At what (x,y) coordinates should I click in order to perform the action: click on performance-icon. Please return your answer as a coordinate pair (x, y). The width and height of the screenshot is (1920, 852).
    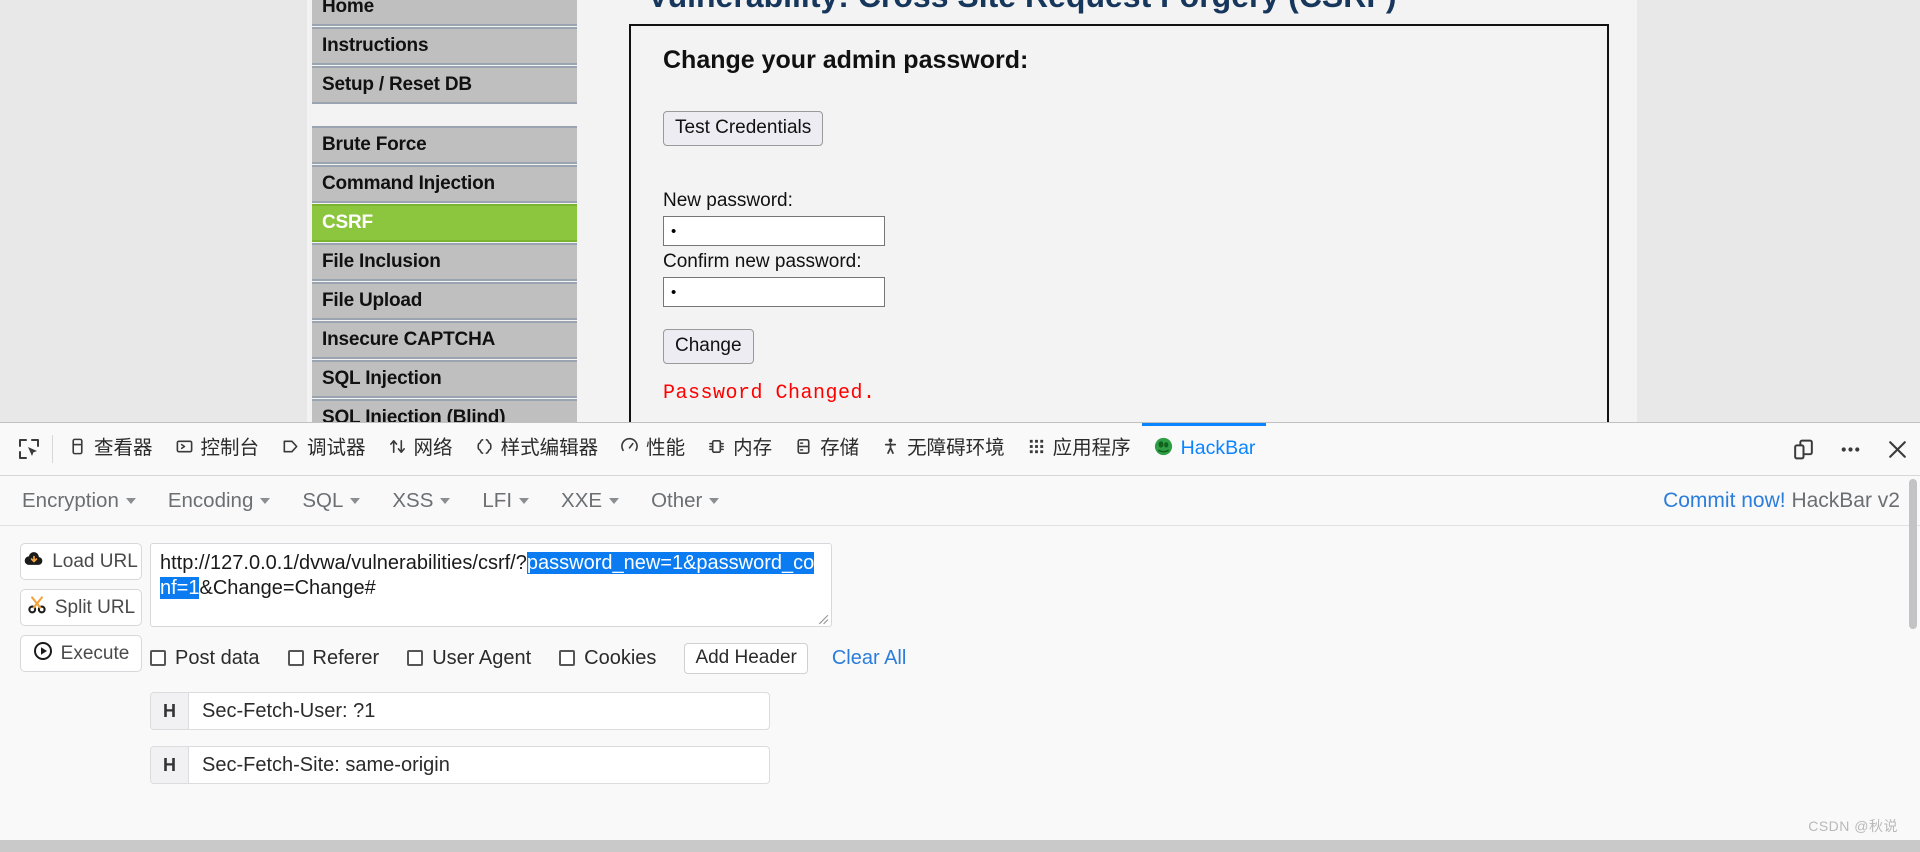
    Looking at the image, I should click on (629, 449).